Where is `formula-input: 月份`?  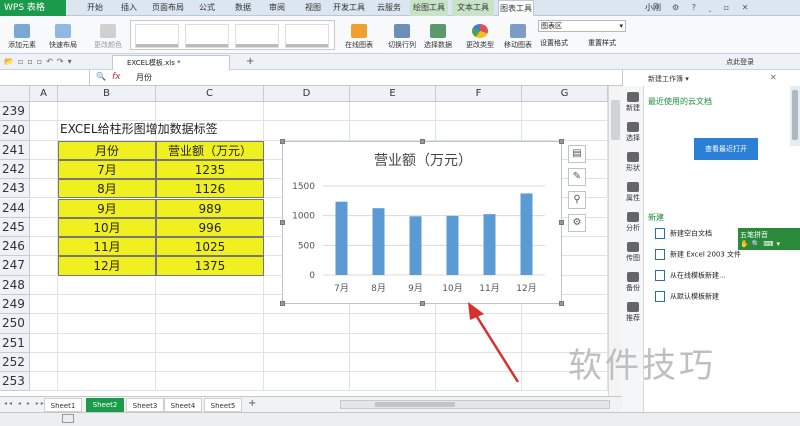
formula-input: 月份 is located at coordinates (144, 78).